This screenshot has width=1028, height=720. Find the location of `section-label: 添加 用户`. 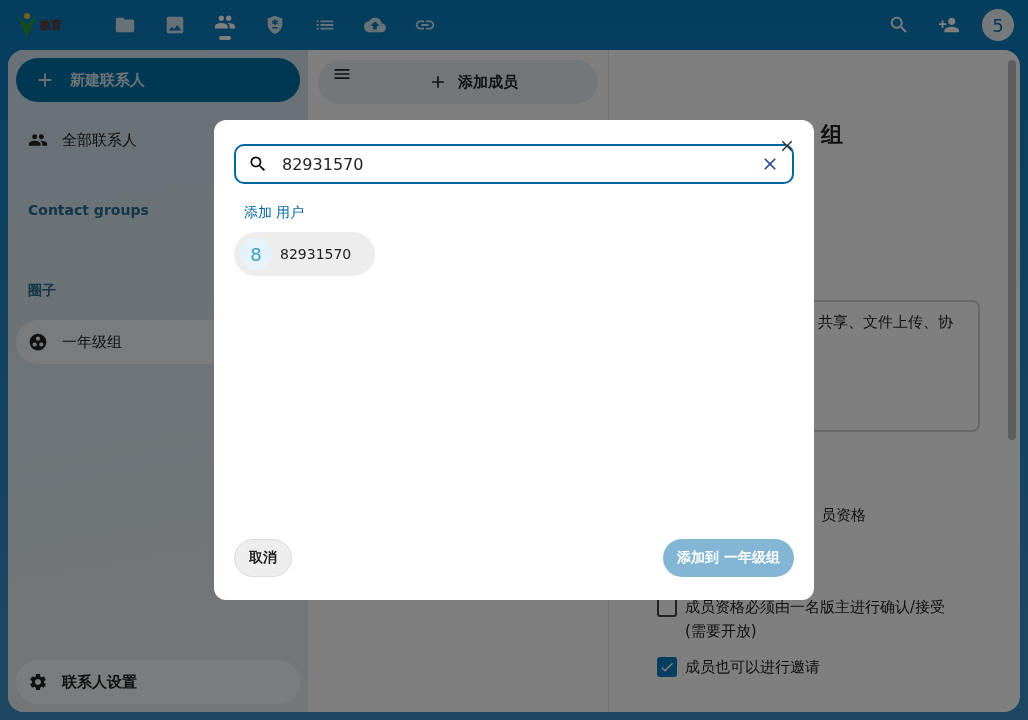

section-label: 添加 用户 is located at coordinates (275, 213).